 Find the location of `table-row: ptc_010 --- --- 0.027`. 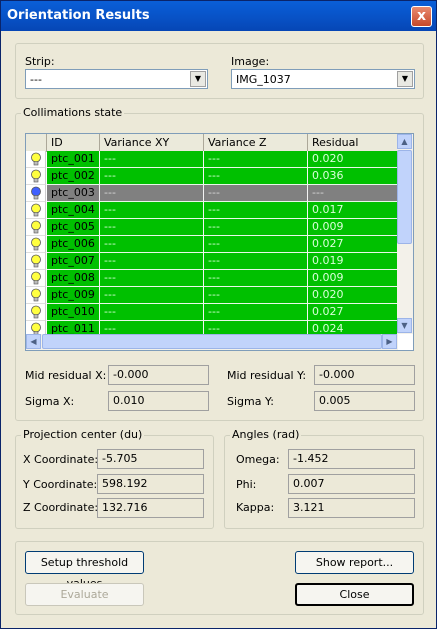

table-row: ptc_010 --- --- 0.027 is located at coordinates (212, 312).